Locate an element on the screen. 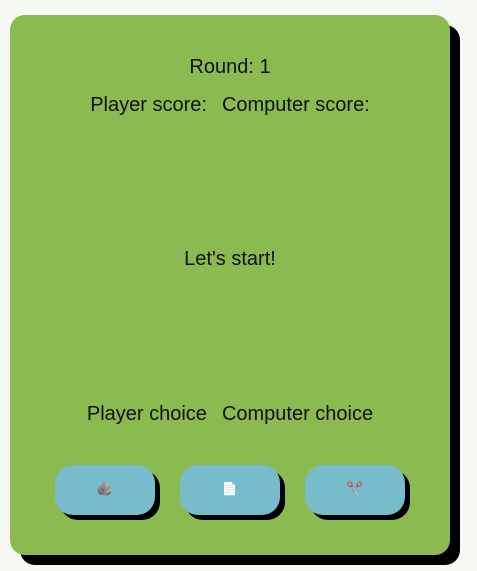 The image size is (477, 571). score-row: Player score: Computer score: is located at coordinates (230, 105).